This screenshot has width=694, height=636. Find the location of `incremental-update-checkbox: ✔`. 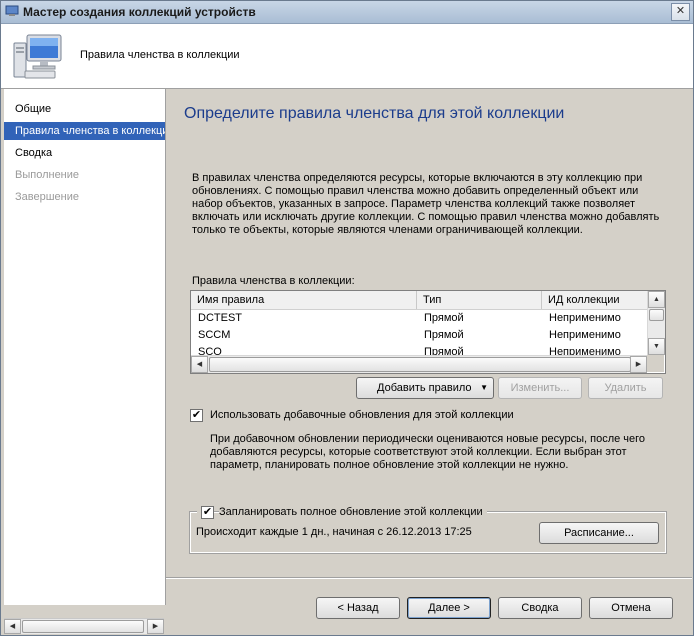

incremental-update-checkbox: ✔ is located at coordinates (196, 415).